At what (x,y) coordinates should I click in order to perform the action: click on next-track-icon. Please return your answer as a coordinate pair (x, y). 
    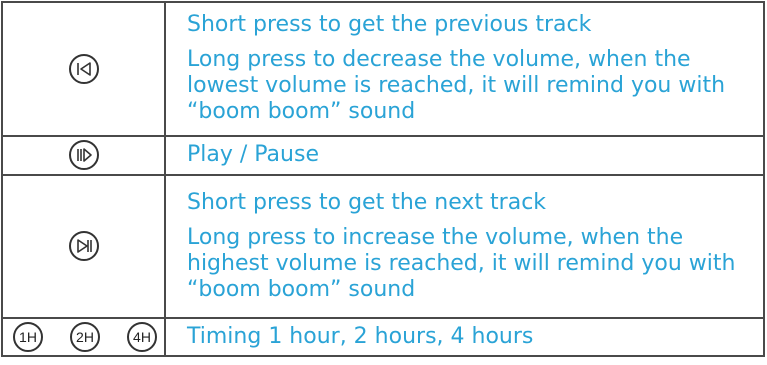
    Looking at the image, I should click on (83, 246).